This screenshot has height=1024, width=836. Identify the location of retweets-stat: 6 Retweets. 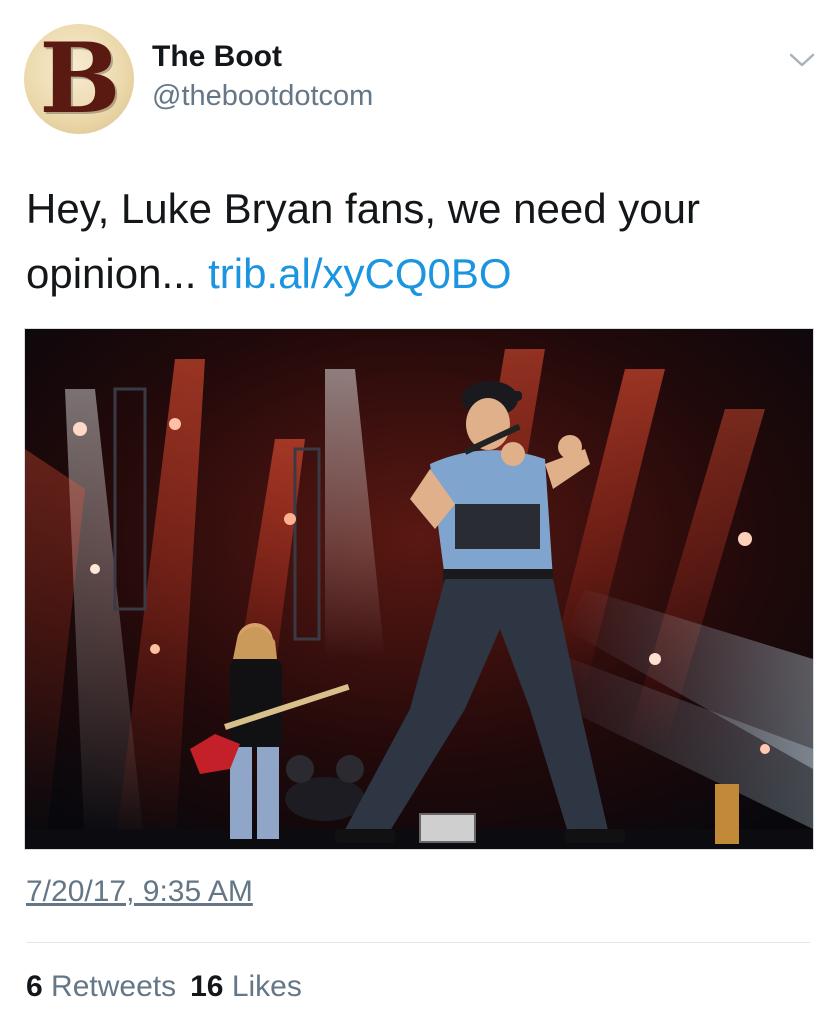
(101, 986).